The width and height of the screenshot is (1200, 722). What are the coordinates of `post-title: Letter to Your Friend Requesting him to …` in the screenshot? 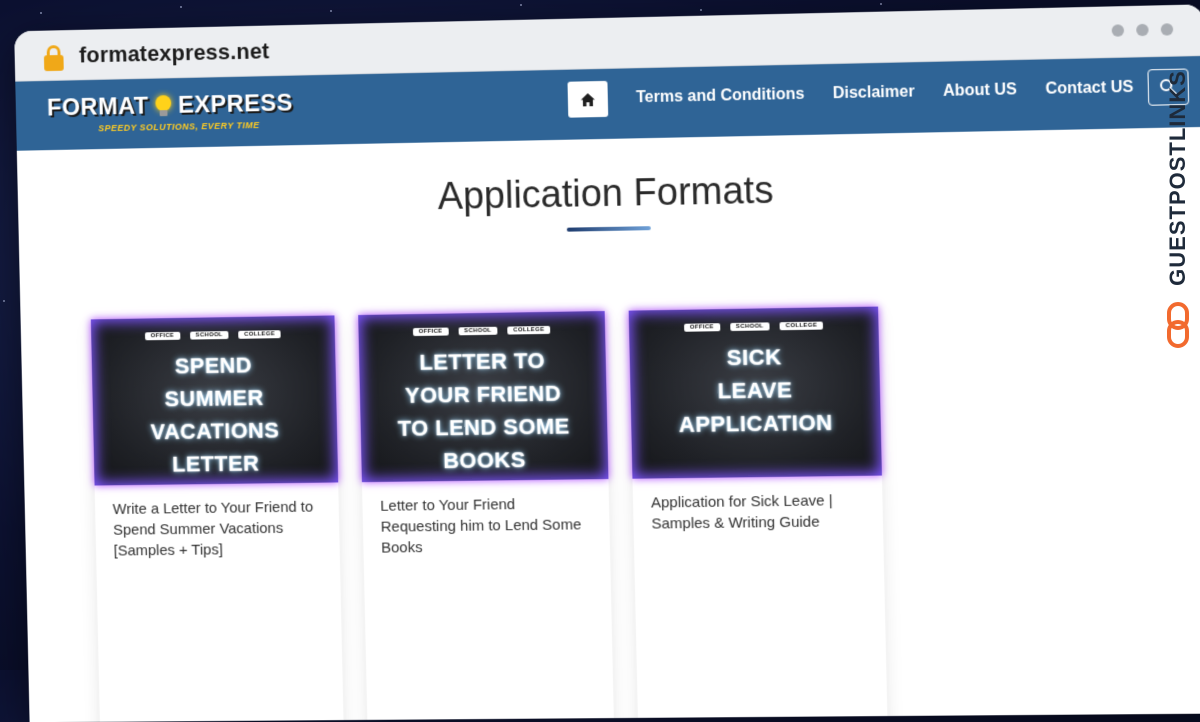 It's located at (486, 526).